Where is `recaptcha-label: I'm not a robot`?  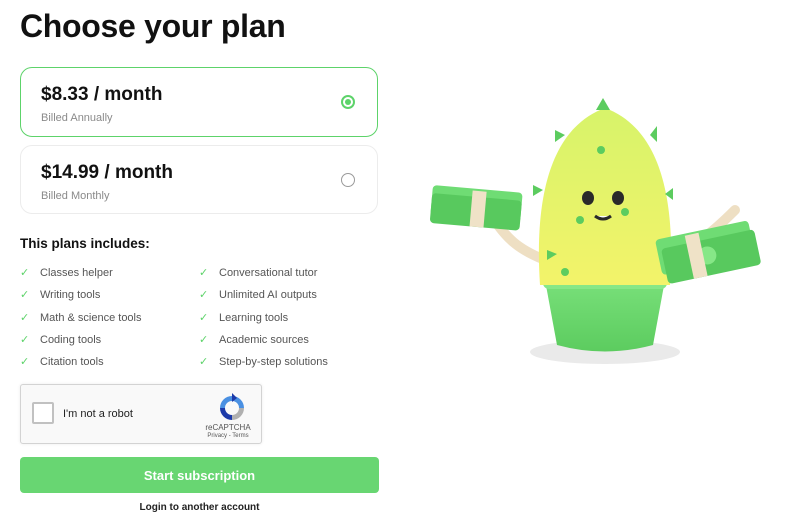
recaptcha-label: I'm not a robot is located at coordinates (98, 414).